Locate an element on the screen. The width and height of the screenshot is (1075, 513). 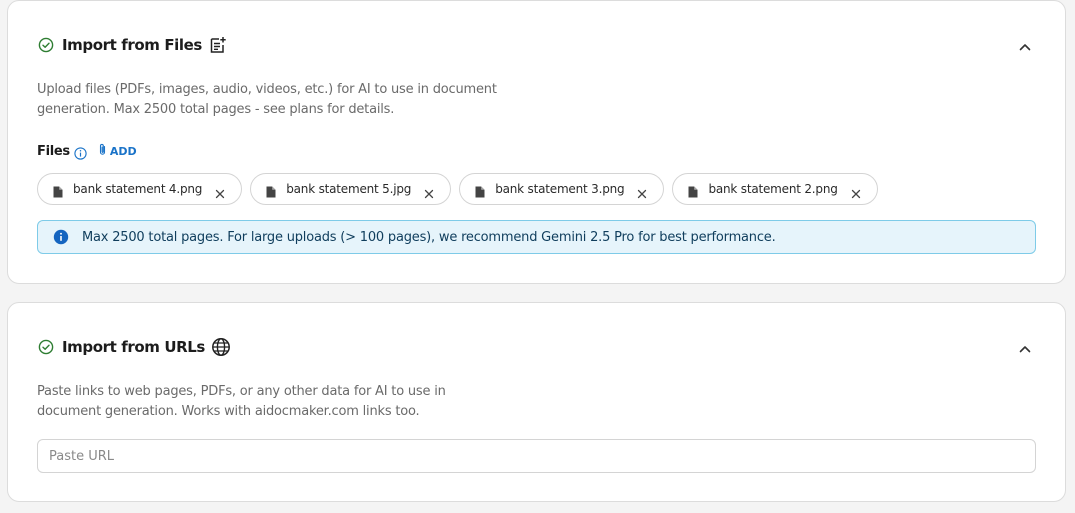
files-toolbar: Files ADD is located at coordinates (87, 151).